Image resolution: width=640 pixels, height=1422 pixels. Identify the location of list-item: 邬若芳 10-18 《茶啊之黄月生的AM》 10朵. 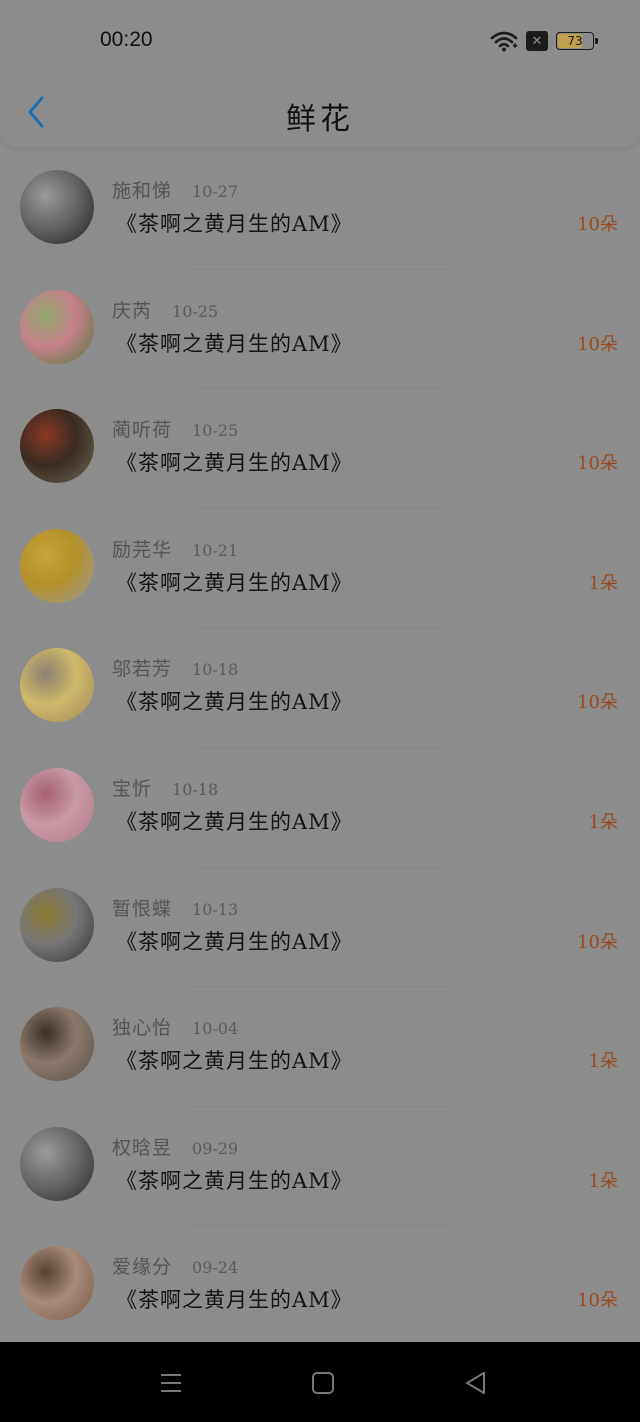
(320, 688).